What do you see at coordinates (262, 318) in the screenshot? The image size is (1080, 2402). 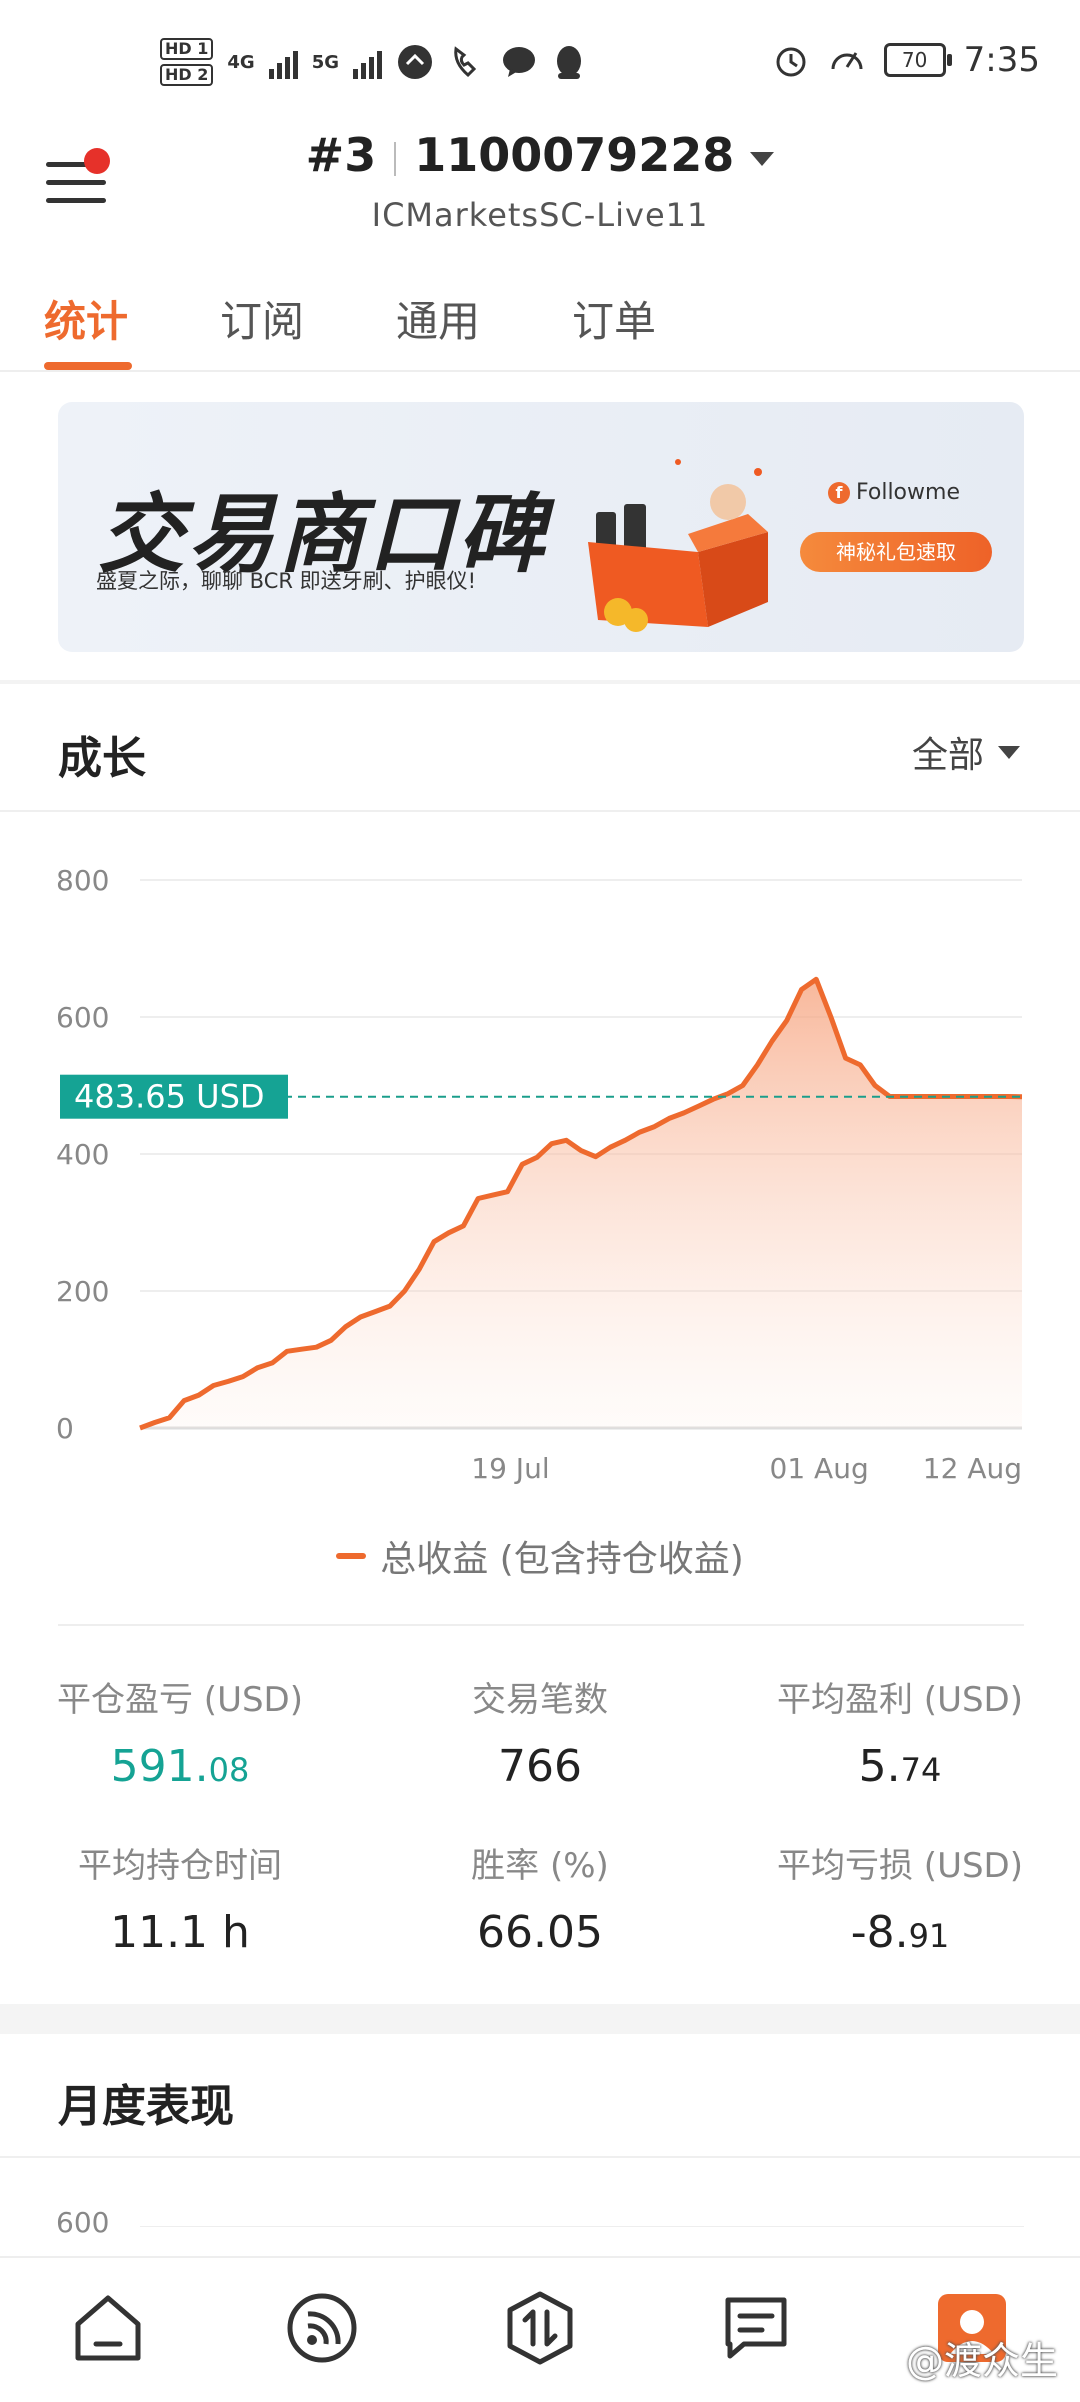 I see `tab-subscription: 订阅` at bounding box center [262, 318].